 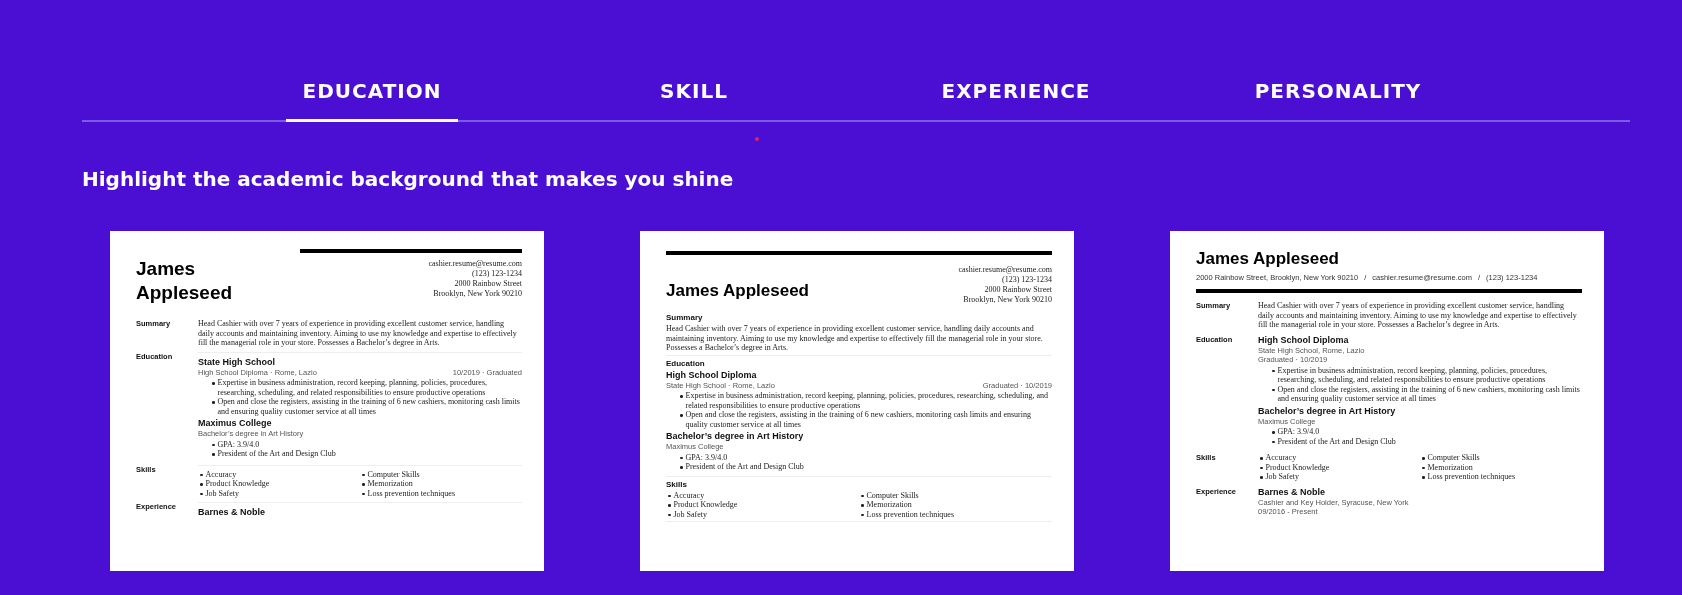 What do you see at coordinates (408, 179) in the screenshot?
I see `section-heading: Highlight the academic background that makes you shine` at bounding box center [408, 179].